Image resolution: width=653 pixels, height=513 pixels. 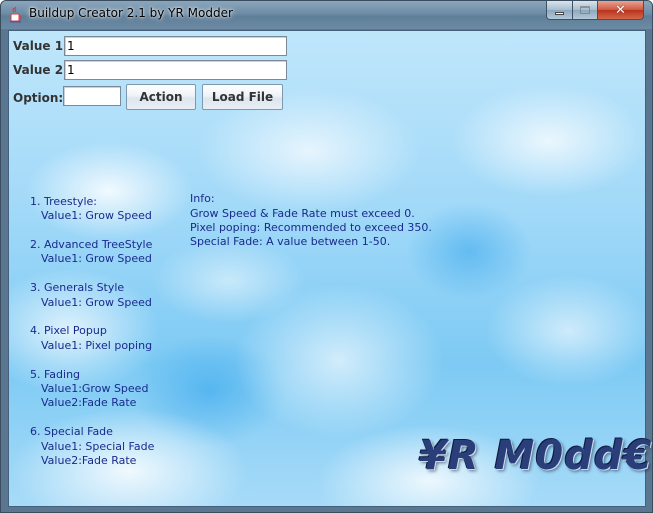 I want to click on info-line-2: Pixel poping: Recommended to exceed 350., so click(x=311, y=227).